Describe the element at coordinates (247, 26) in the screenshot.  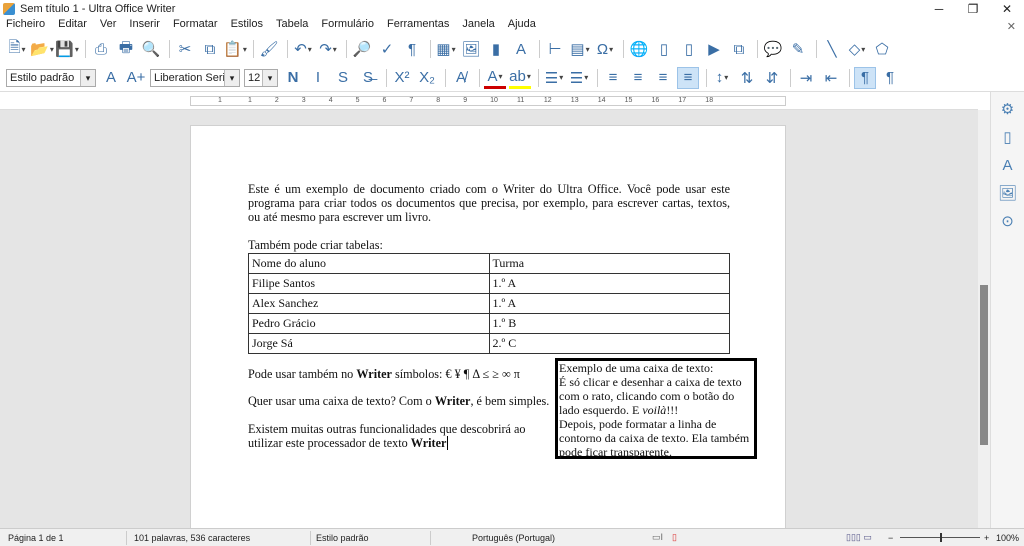
I see `menu-5: Estilos` at that location.